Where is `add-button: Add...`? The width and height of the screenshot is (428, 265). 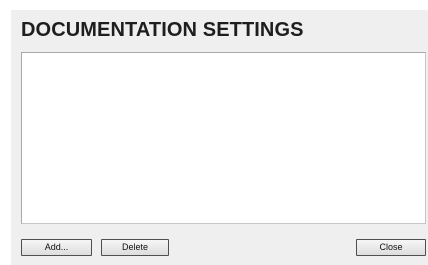 add-button: Add... is located at coordinates (56, 247).